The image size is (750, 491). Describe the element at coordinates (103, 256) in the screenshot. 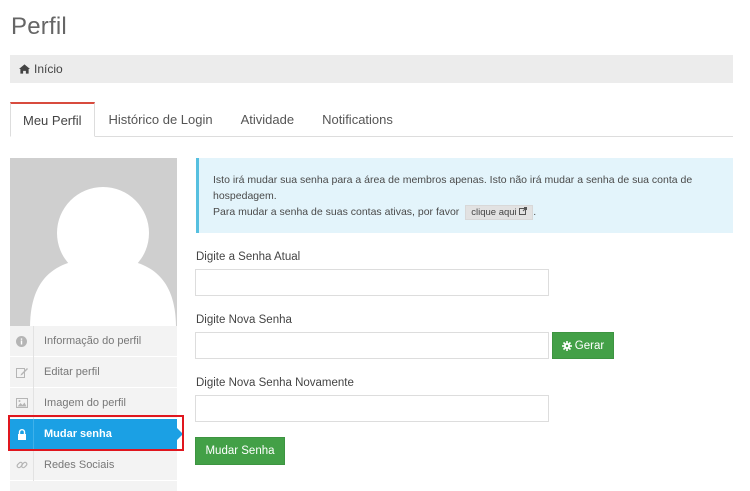

I see `user-silhouette-icon` at that location.